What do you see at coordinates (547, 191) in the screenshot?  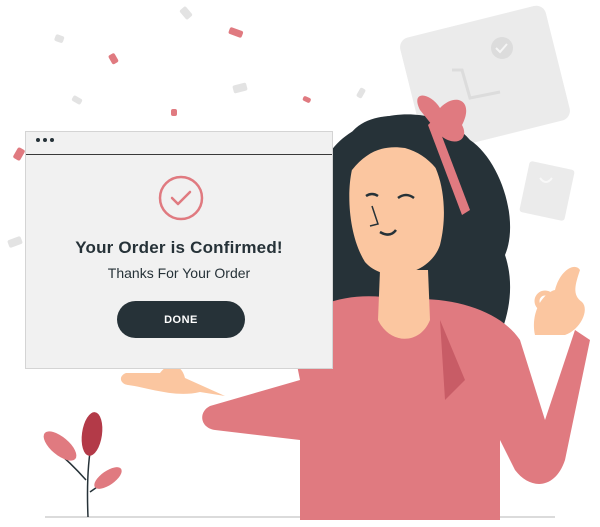 I see `shopping-bag-icon` at bounding box center [547, 191].